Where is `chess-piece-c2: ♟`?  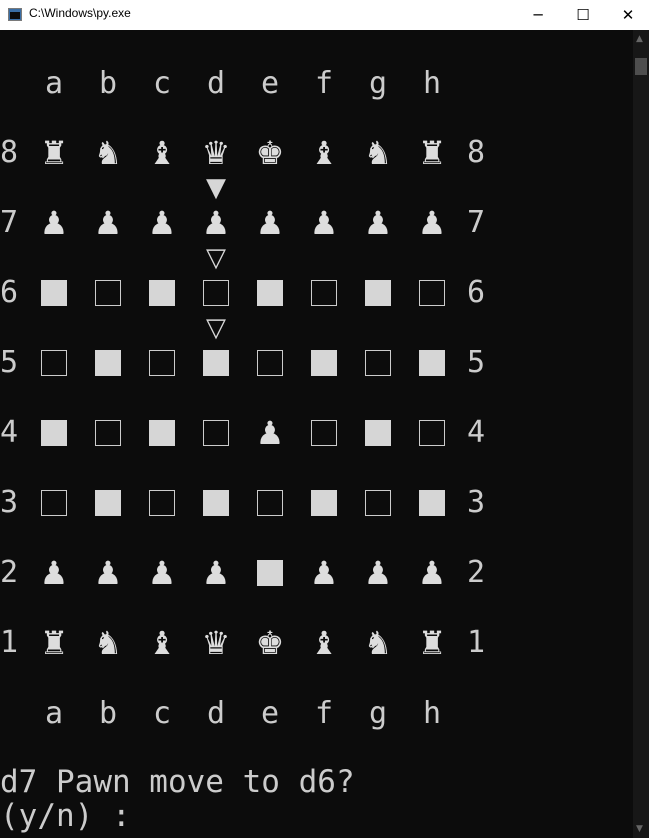 chess-piece-c2: ♟ is located at coordinates (162, 573).